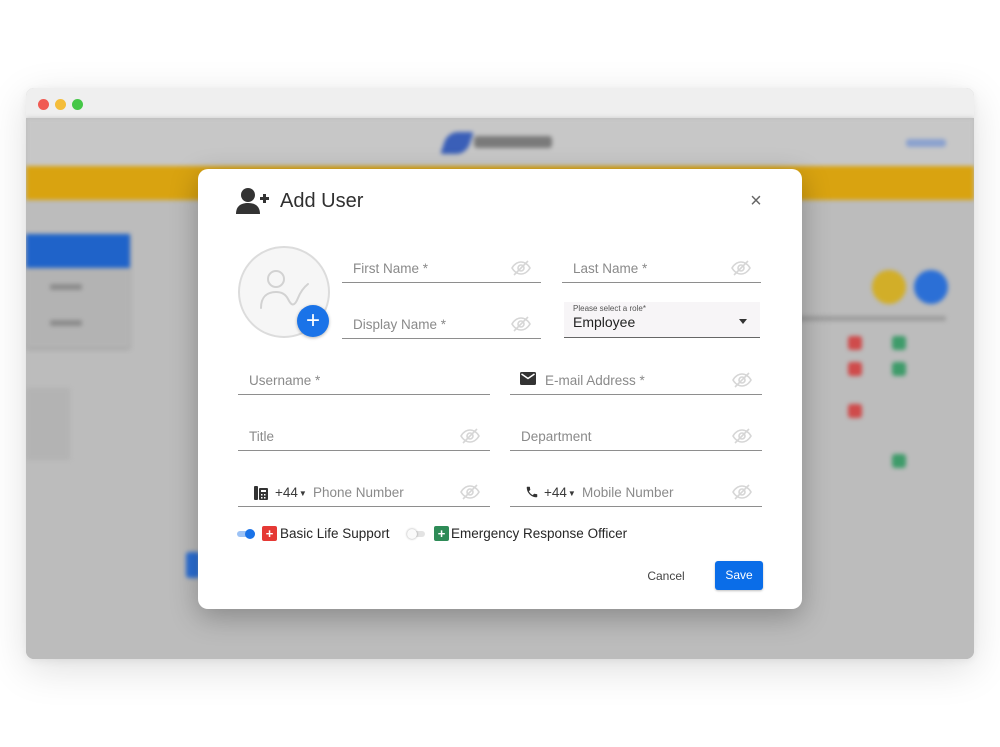 The height and width of the screenshot is (747, 1000). I want to click on last-name-placeholder: Last Name *, so click(610, 268).